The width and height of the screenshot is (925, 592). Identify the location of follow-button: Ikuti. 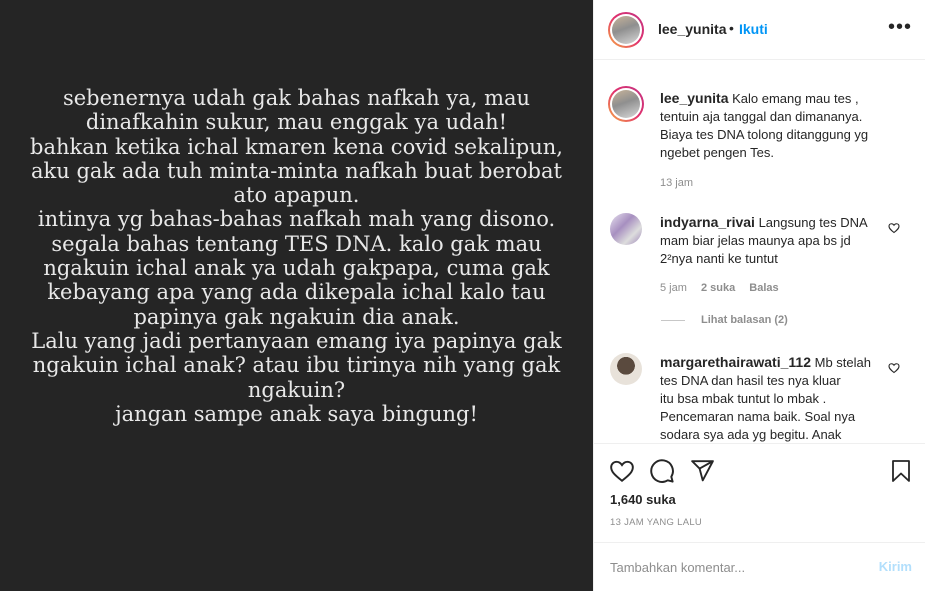
(753, 29).